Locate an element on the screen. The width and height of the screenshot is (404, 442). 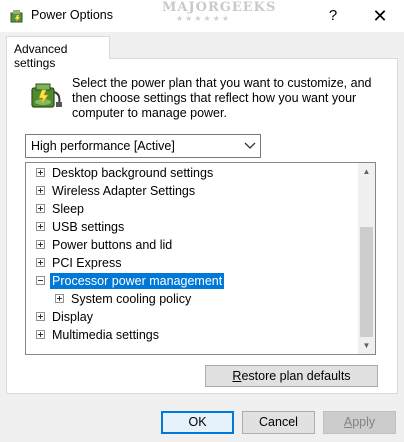
restore-label: estore plan defaults is located at coordinates (296, 376).